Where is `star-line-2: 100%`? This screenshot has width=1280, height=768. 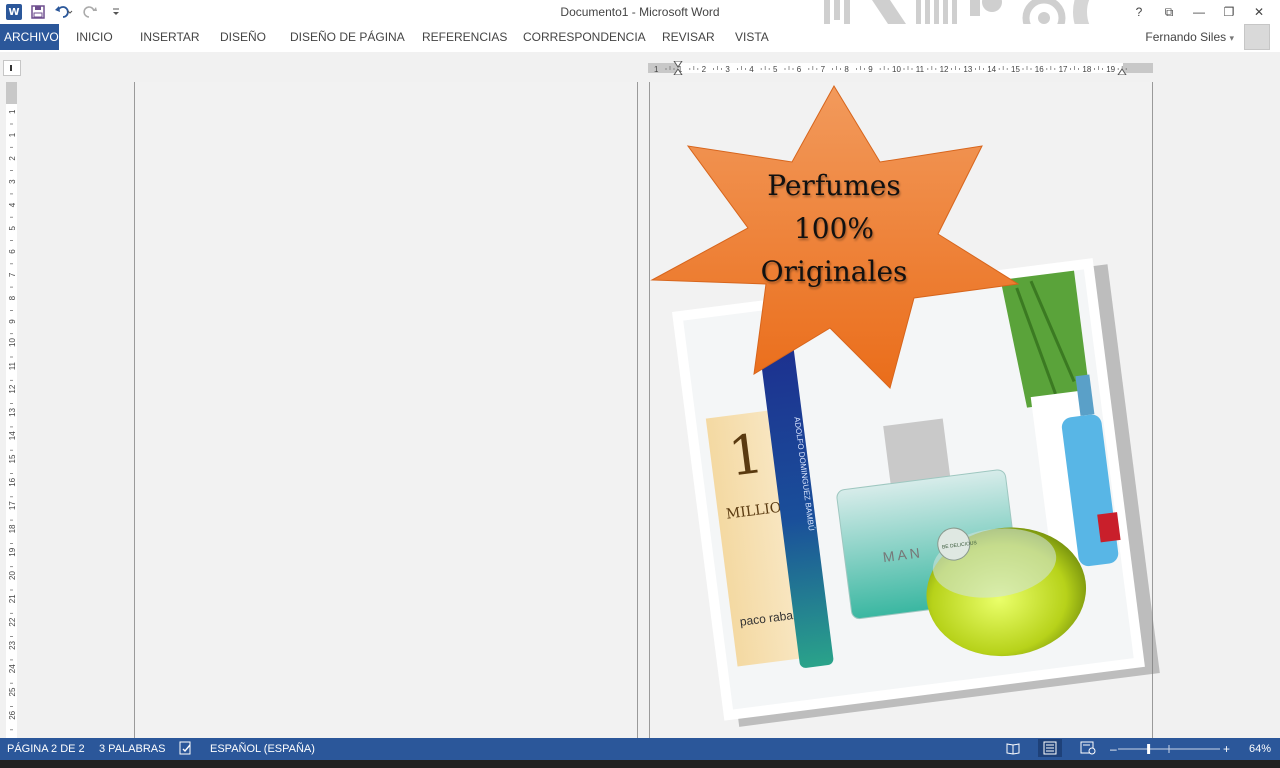 star-line-2: 100% is located at coordinates (834, 228).